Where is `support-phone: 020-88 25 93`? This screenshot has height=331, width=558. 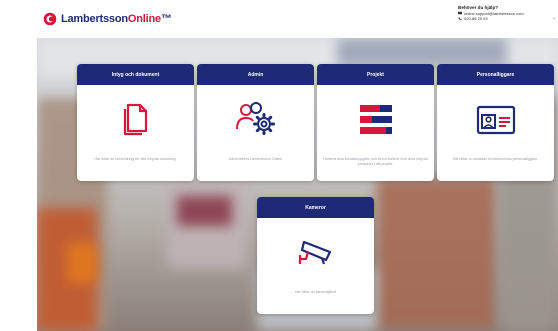
support-phone: 020-88 25 93 is located at coordinates (476, 19).